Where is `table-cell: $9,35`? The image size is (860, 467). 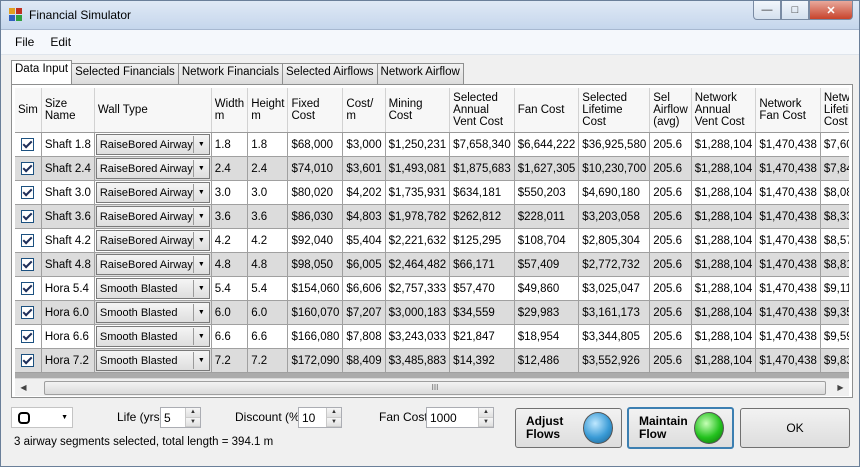 table-cell: $9,35 is located at coordinates (834, 312).